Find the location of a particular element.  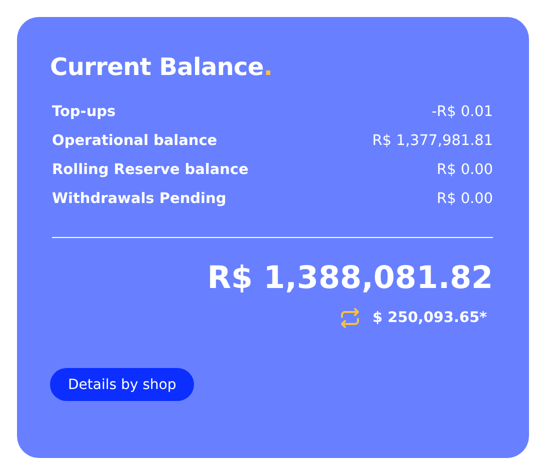

card-title: Current Balance is located at coordinates (157, 67).